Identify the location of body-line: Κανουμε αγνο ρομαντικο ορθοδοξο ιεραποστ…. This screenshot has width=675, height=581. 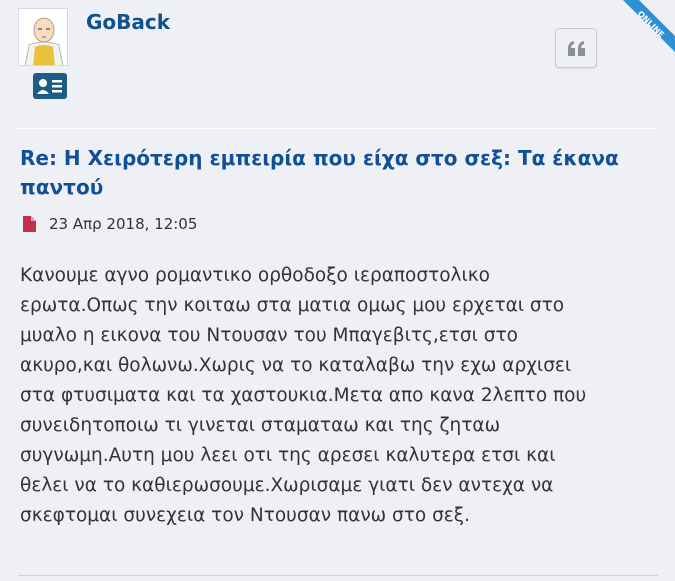
(255, 275).